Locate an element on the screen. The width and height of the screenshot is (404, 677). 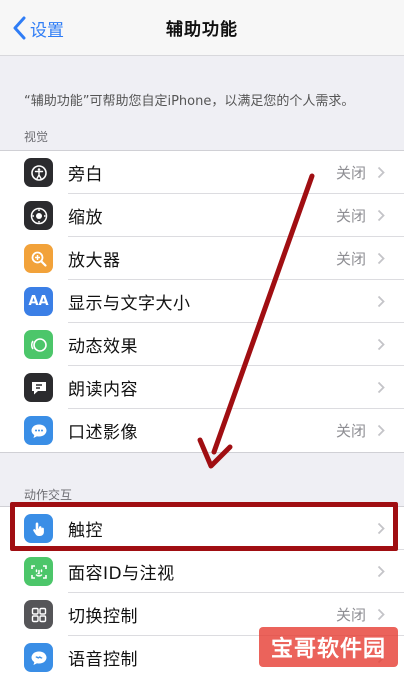
row-display-text-size: AA 显示与文字大小 is located at coordinates (202, 301).